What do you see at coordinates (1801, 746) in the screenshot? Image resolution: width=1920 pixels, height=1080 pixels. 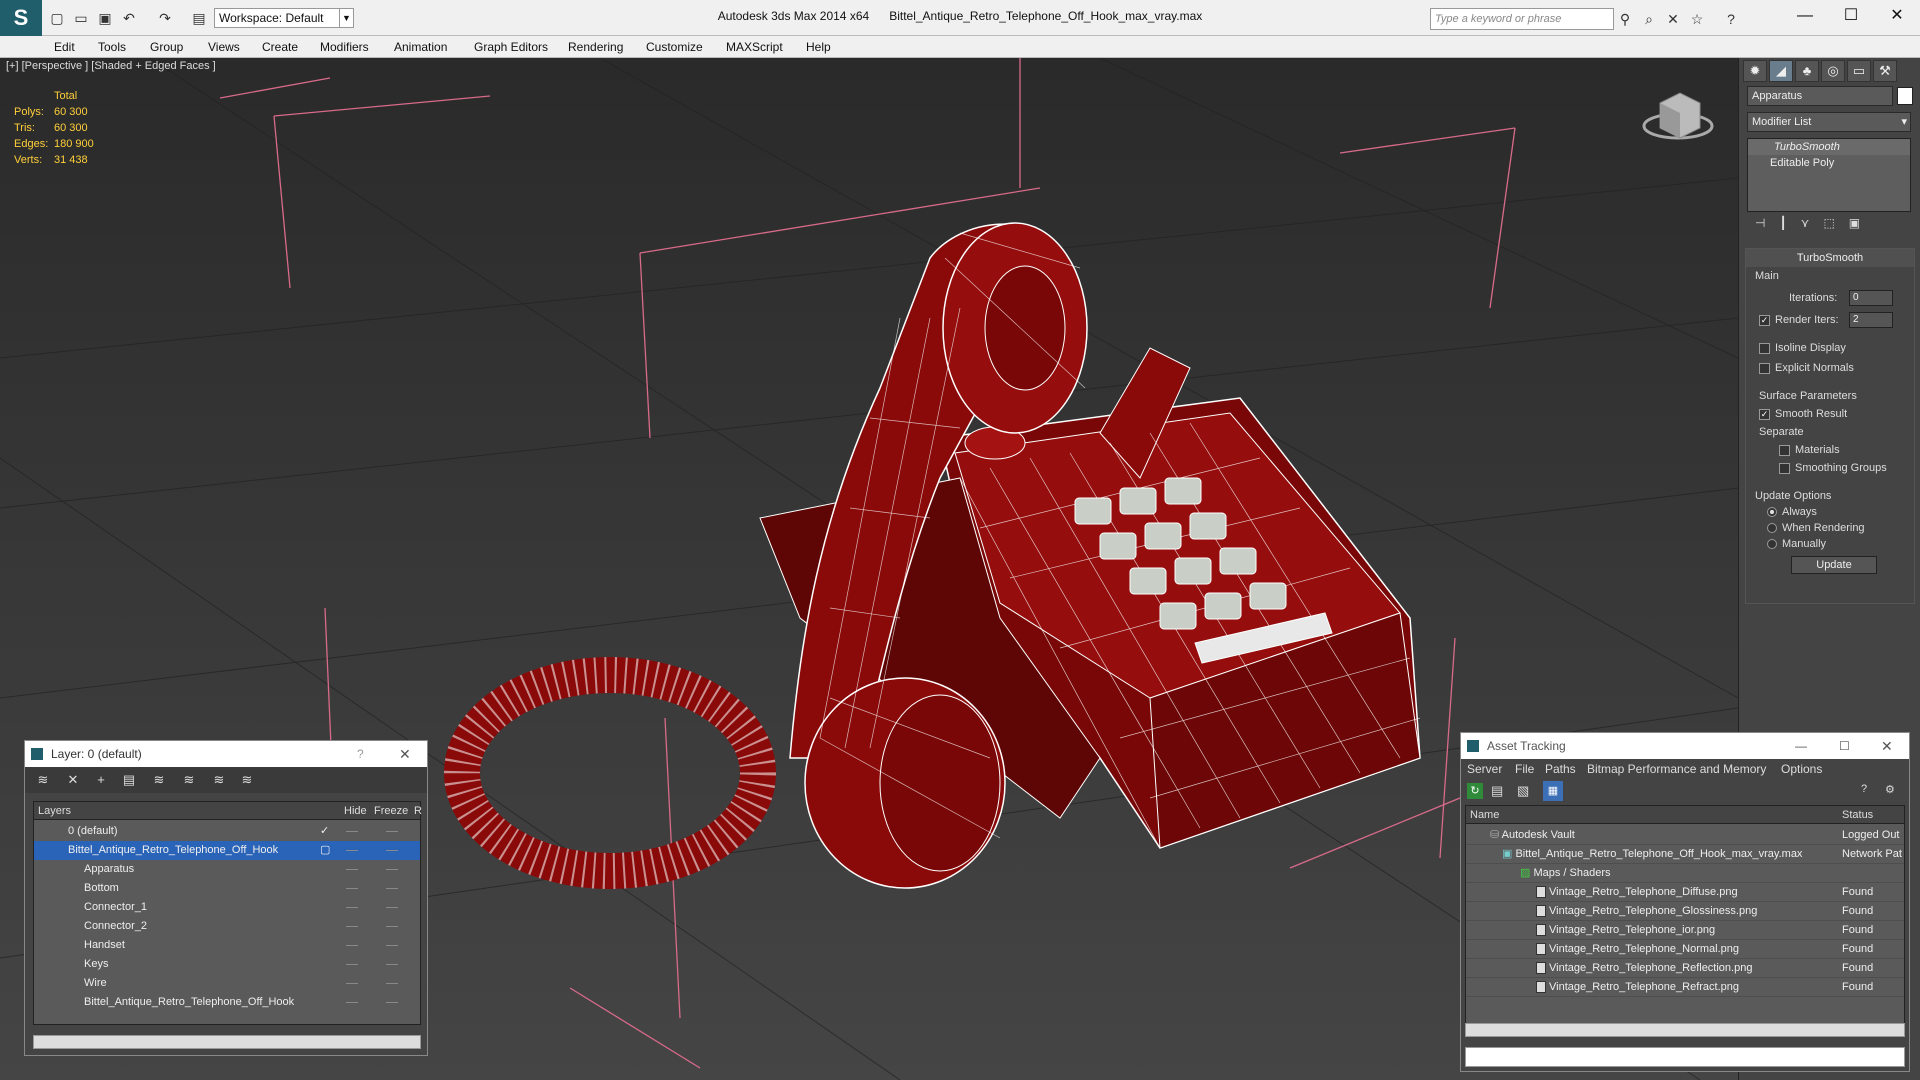 I see `minimize-icon: —` at bounding box center [1801, 746].